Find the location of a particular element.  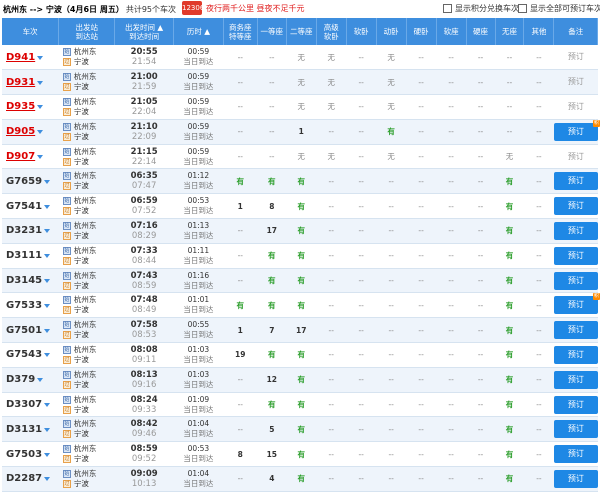

train-cell: G7503 is located at coordinates (30, 454).